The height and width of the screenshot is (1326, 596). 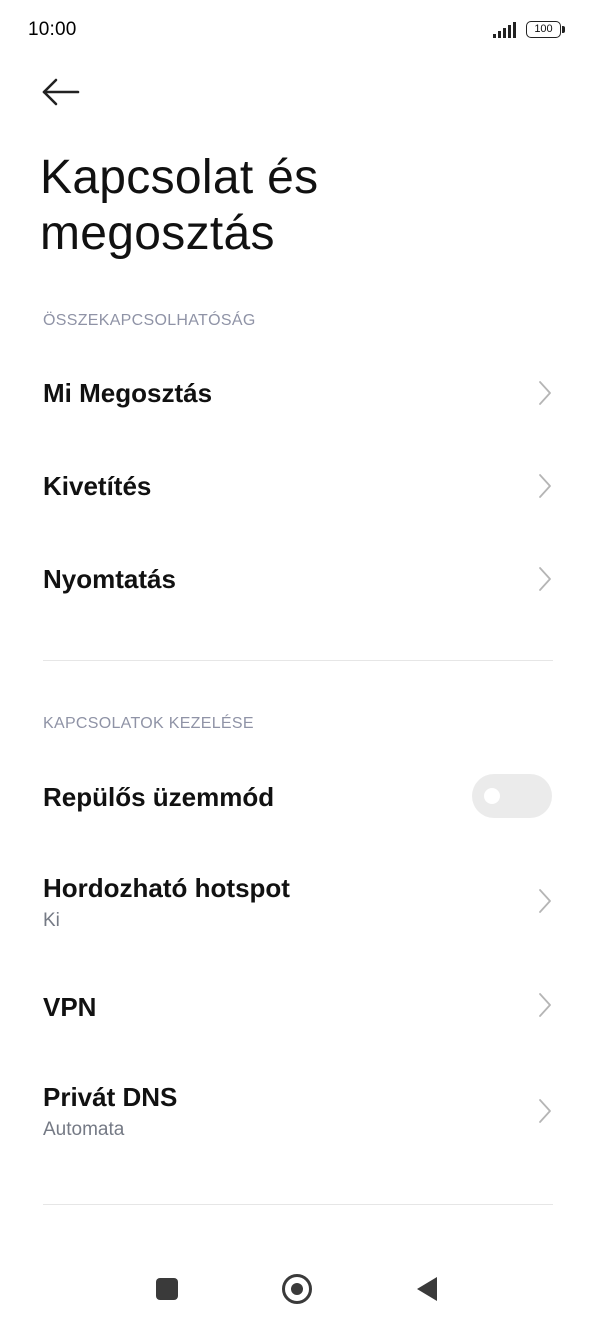 What do you see at coordinates (84, 1129) in the screenshot?
I see `settings-item-subtitle: Automata` at bounding box center [84, 1129].